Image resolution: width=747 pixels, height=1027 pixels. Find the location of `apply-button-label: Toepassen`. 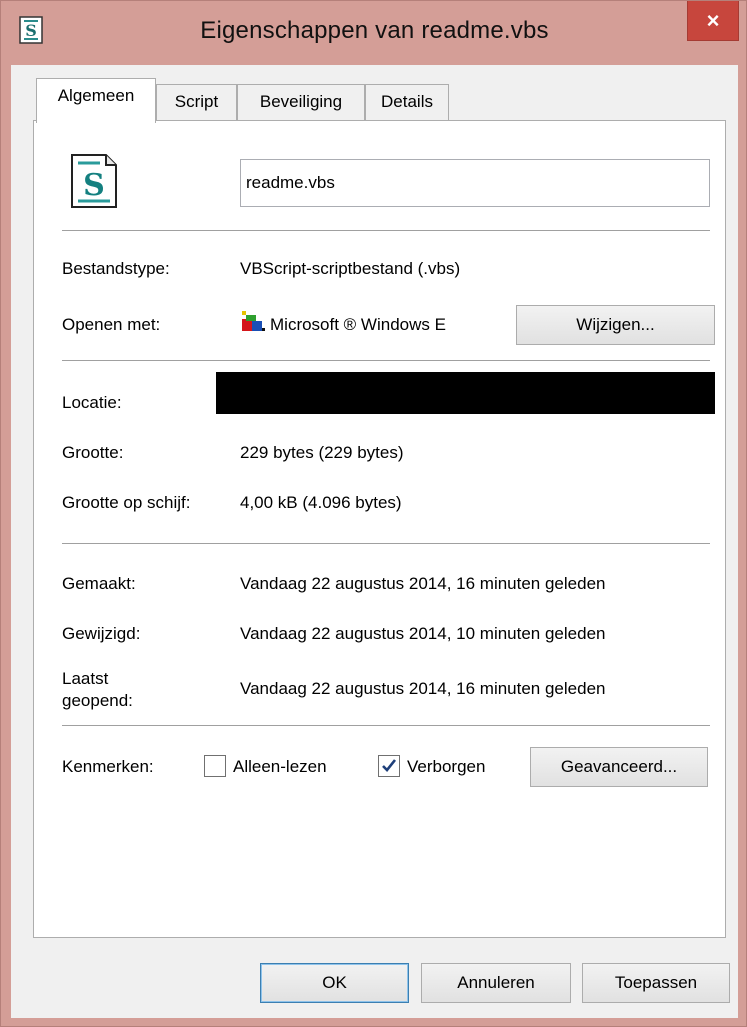

apply-button-label: Toepassen is located at coordinates (656, 982).